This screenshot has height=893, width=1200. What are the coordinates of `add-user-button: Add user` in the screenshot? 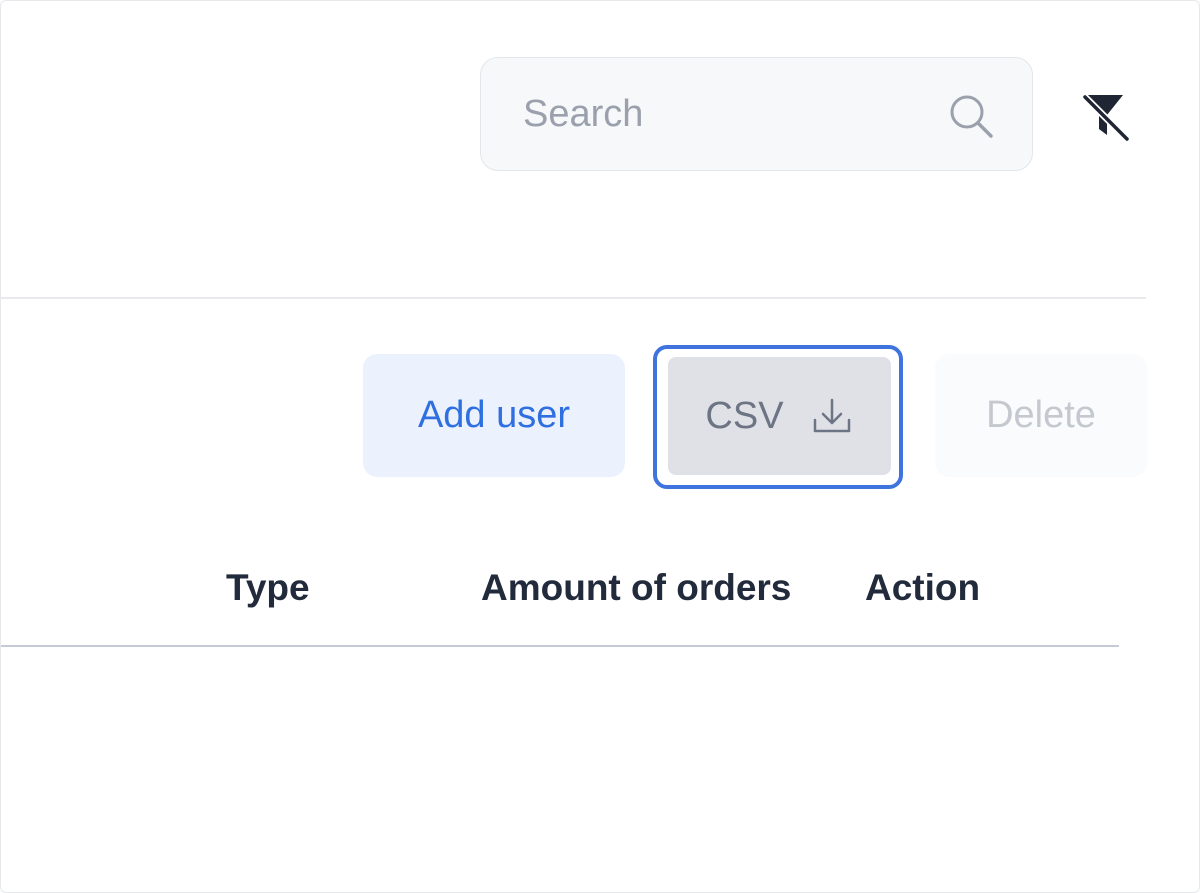 It's located at (494, 415).